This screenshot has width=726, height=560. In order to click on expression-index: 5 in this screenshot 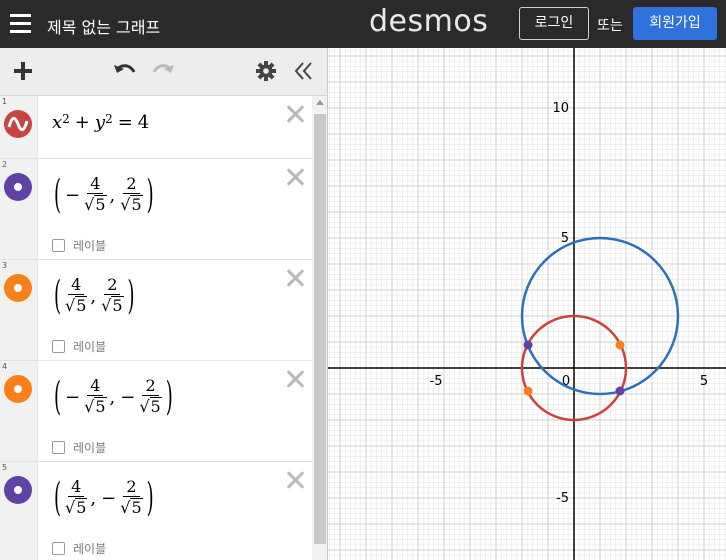, I will do `click(5, 467)`.